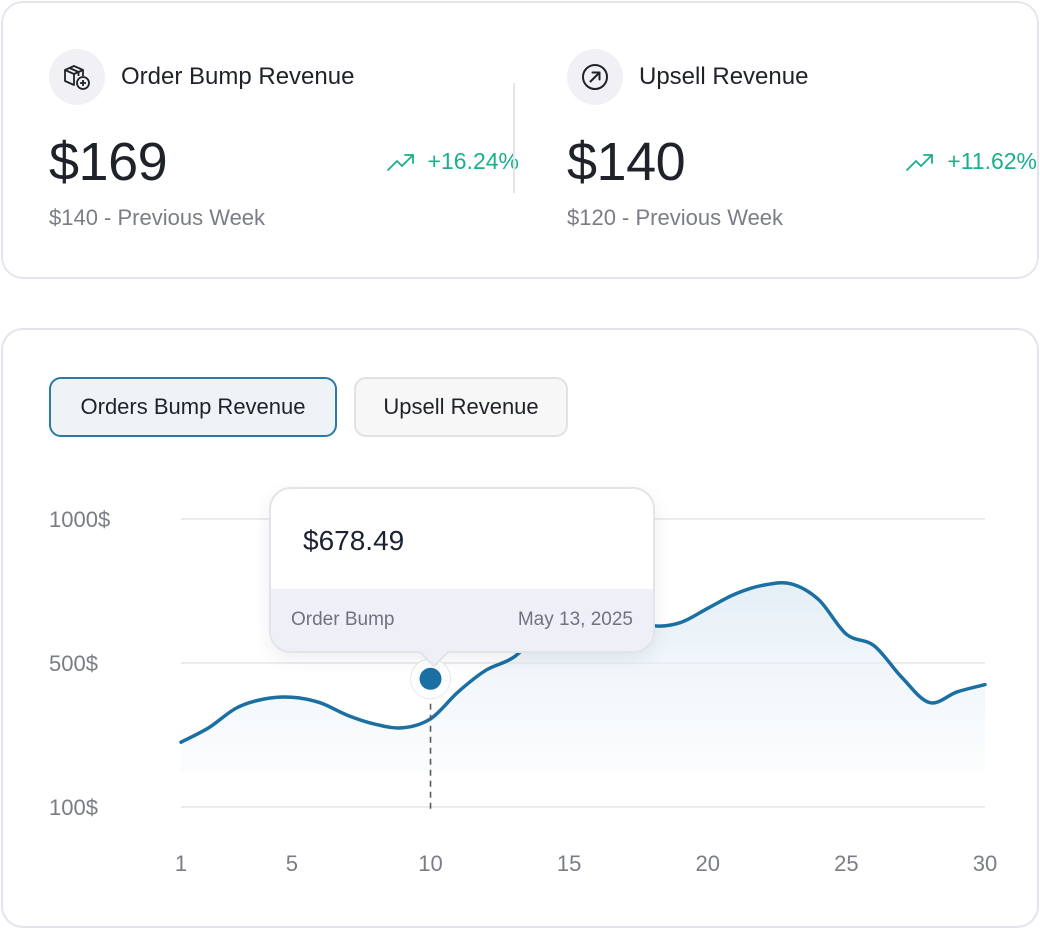 This screenshot has height=930, width=1040. What do you see at coordinates (473, 161) in the screenshot?
I see `metric-change-value: +16.24%` at bounding box center [473, 161].